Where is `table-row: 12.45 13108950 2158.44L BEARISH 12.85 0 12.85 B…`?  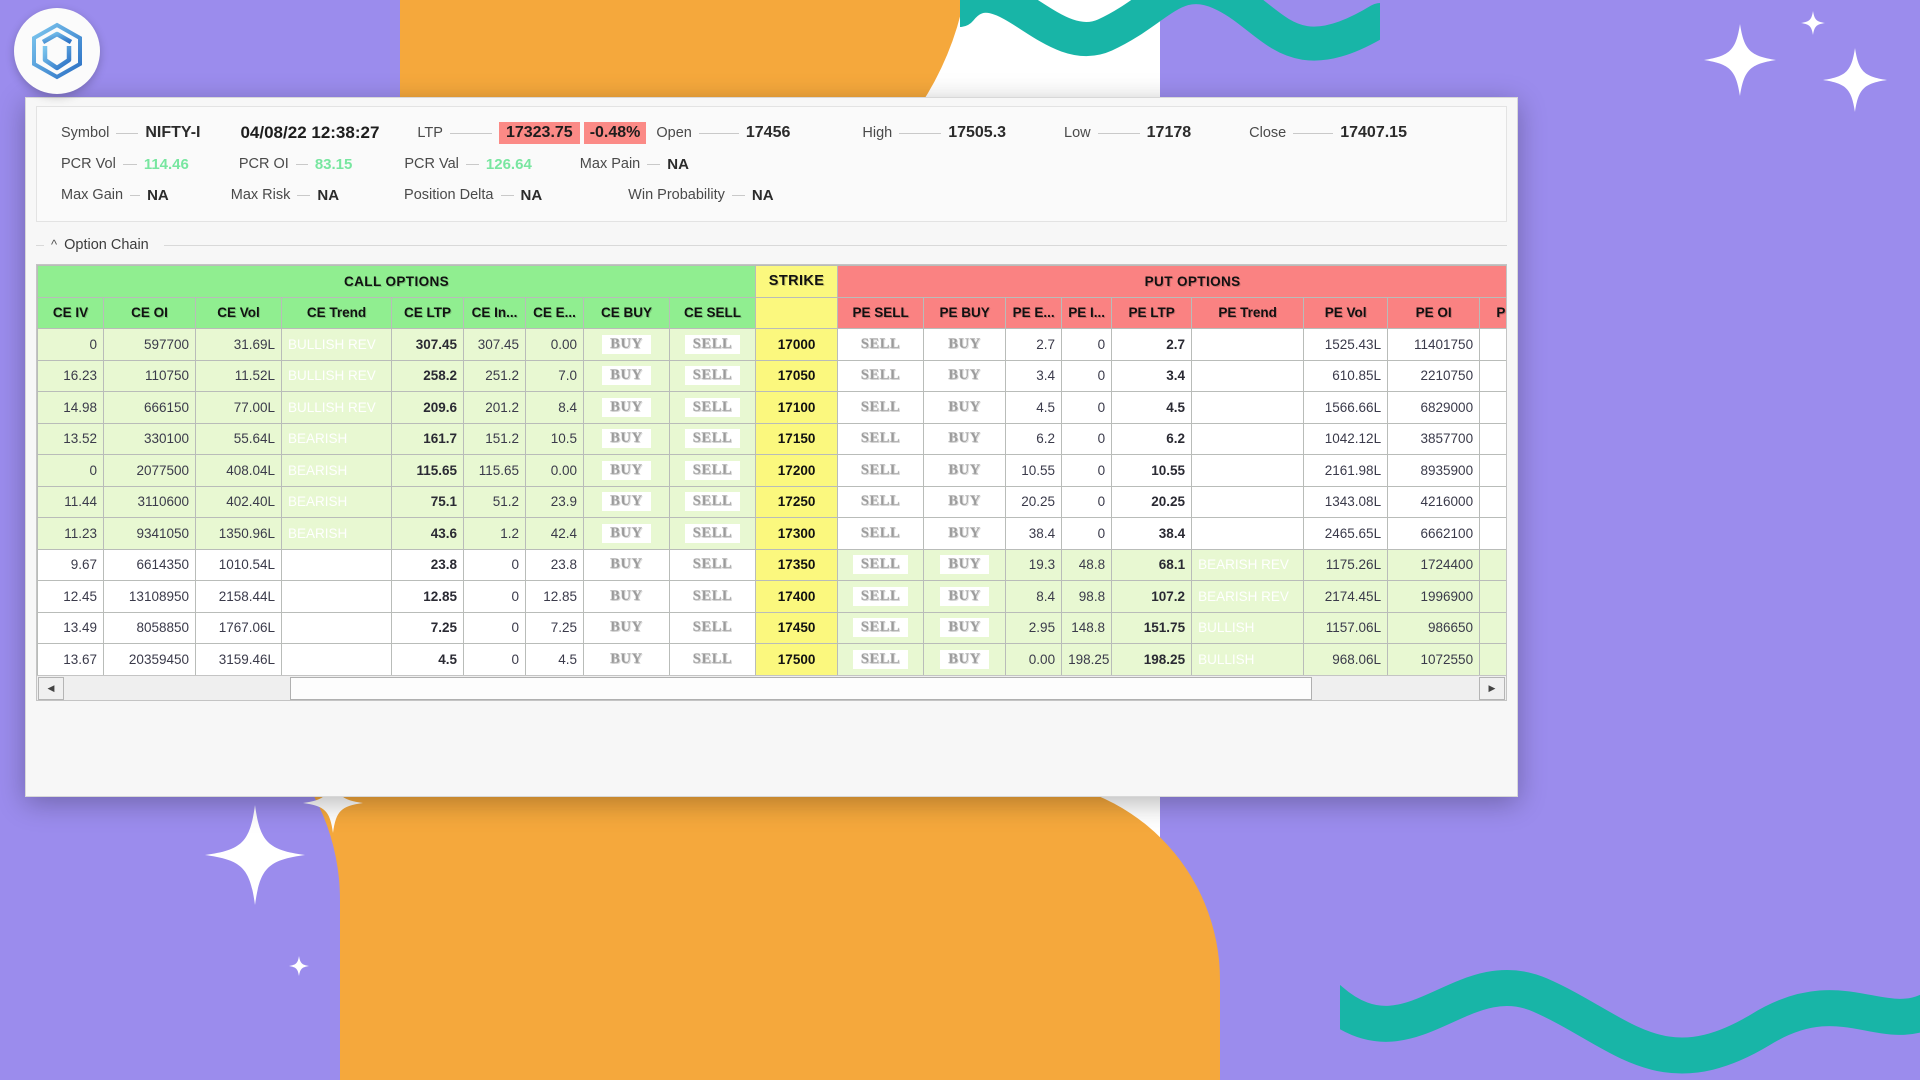 table-row: 12.45 13108950 2158.44L BEARISH 12.85 0 12.85 B… is located at coordinates (771, 596).